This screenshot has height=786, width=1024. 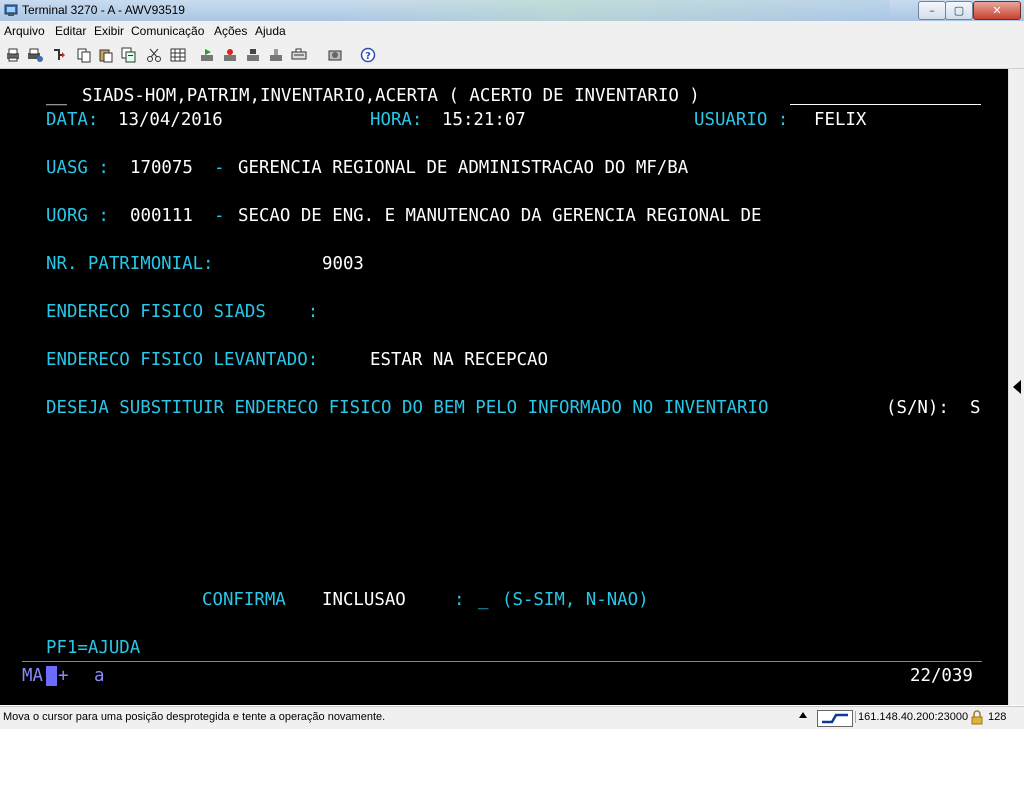 I want to click on patrimonial-row: NR. PATRIMONIAL: 9003, so click(x=182, y=264).